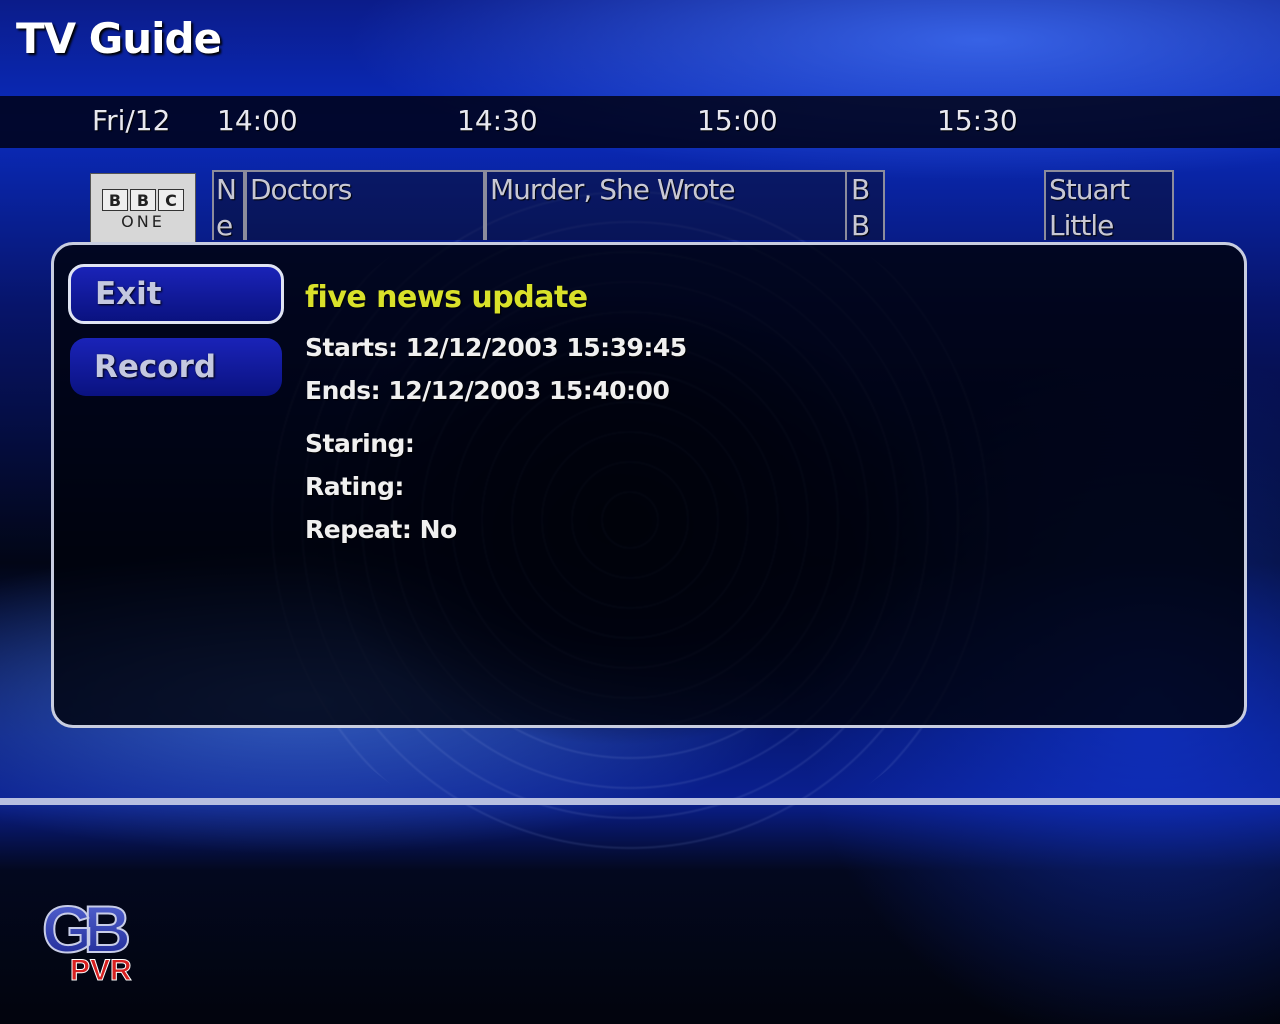 This screenshot has width=1280, height=1024. What do you see at coordinates (496, 347) in the screenshot?
I see `start-time: Starts: 12/12/2003 15:39:45` at bounding box center [496, 347].